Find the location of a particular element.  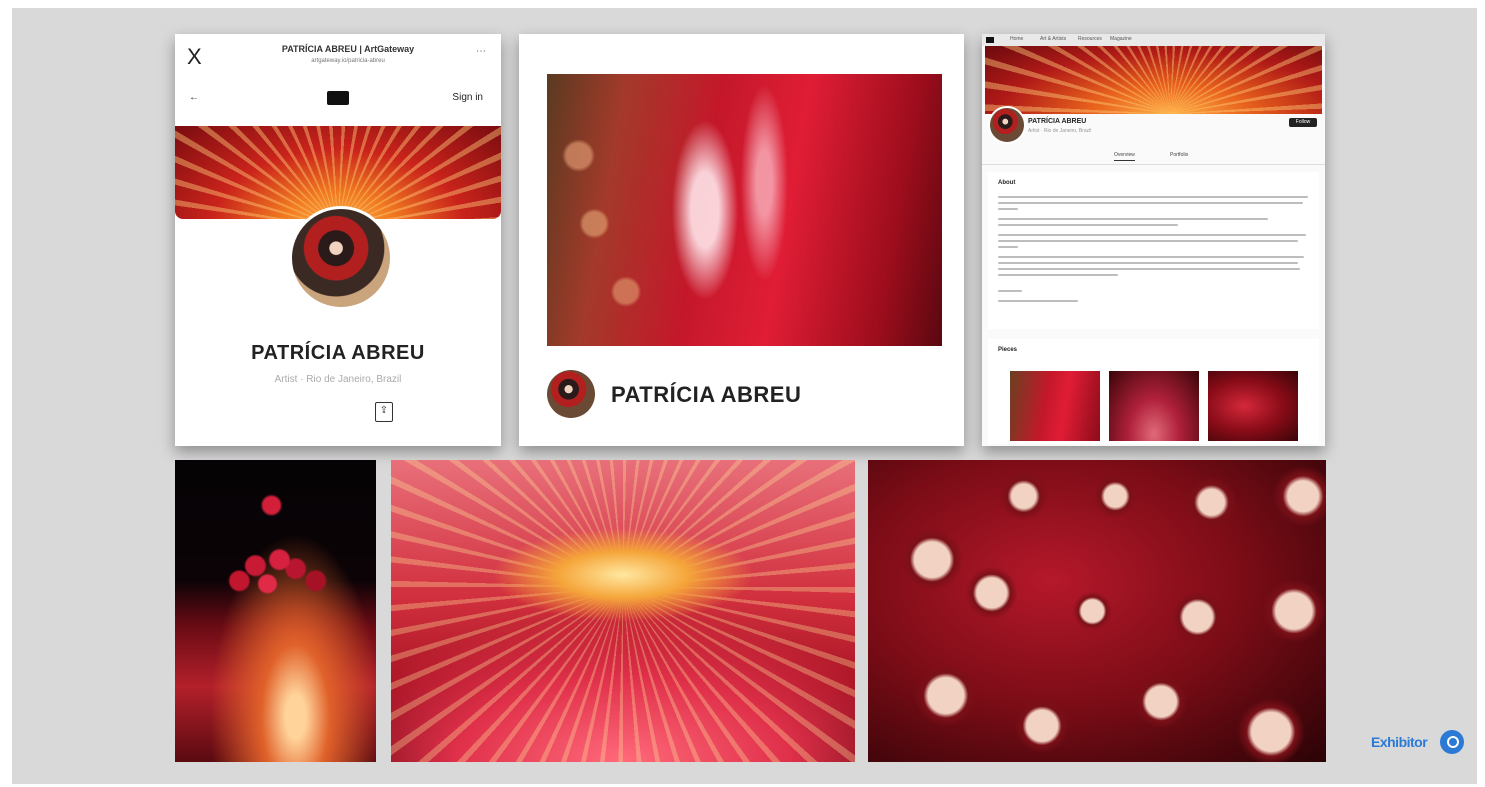

page-url: artgateway.io/patricia-abreu is located at coordinates (348, 61).